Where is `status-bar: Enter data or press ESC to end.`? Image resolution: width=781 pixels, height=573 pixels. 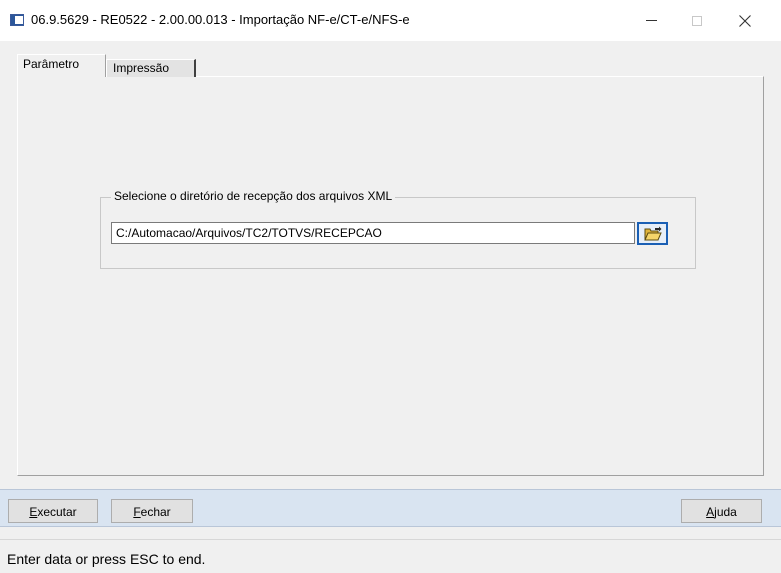
status-bar: Enter data or press ESC to end. is located at coordinates (390, 550).